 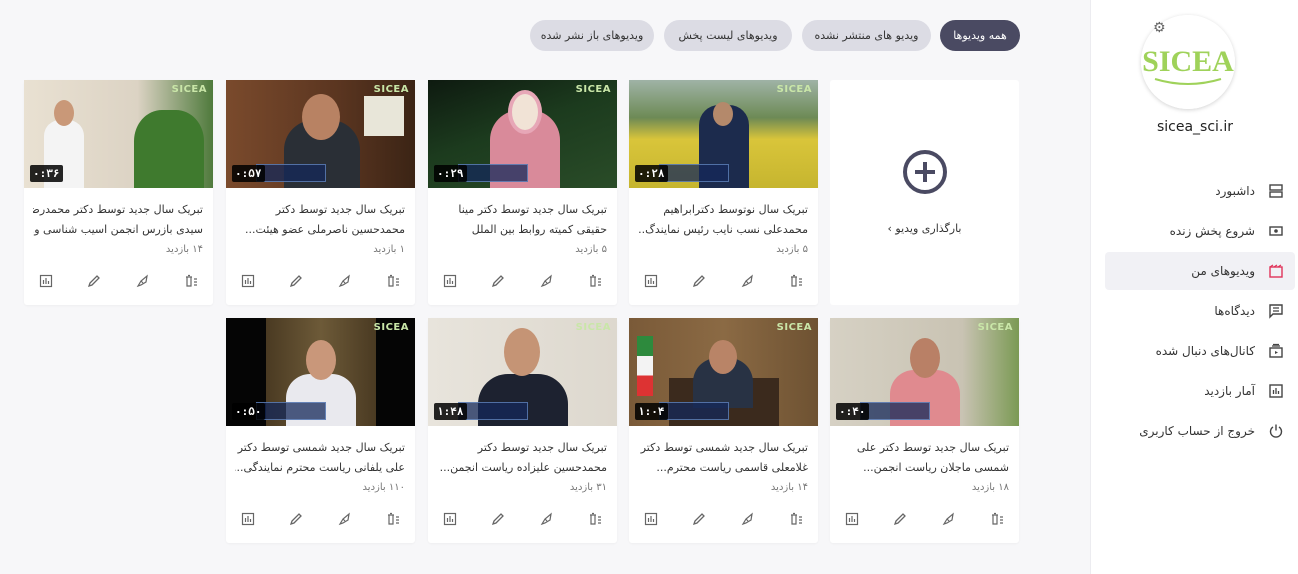 What do you see at coordinates (925, 172) in the screenshot?
I see `add-circle-icon` at bounding box center [925, 172].